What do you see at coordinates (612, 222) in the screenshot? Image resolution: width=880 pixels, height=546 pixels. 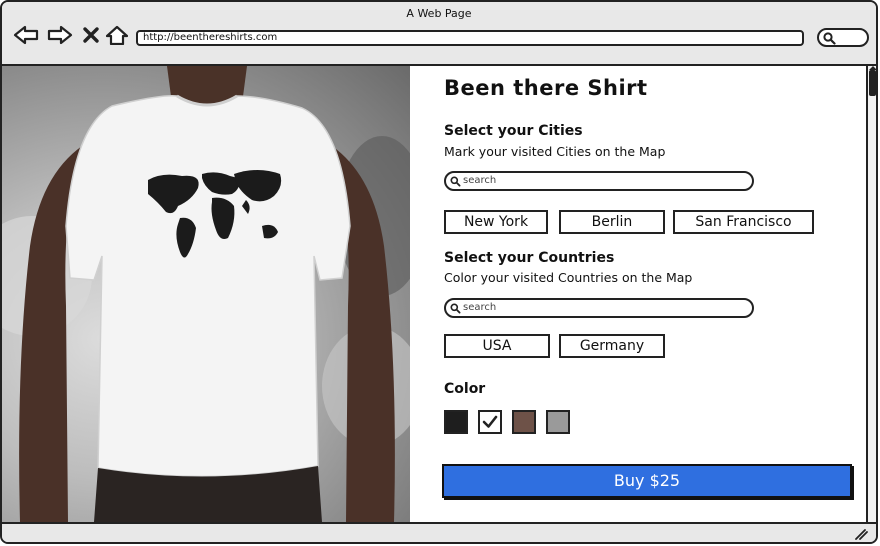 I see `city-chip-berlin: Berlin` at bounding box center [612, 222].